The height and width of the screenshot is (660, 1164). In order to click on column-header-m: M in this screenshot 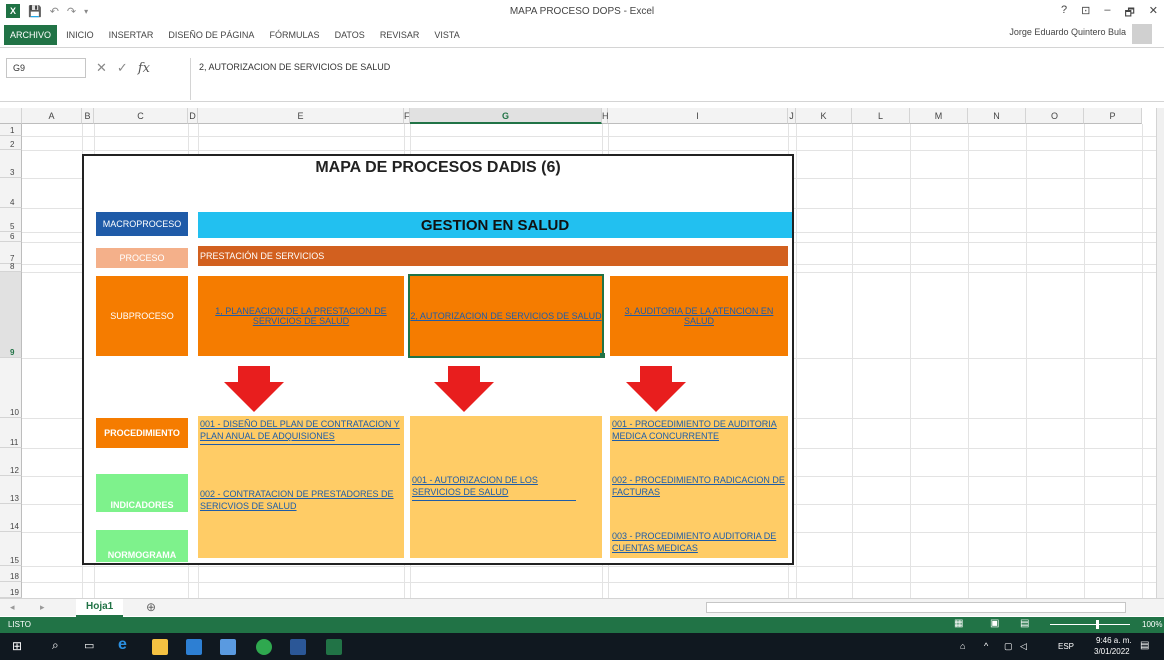, I will do `click(939, 116)`.